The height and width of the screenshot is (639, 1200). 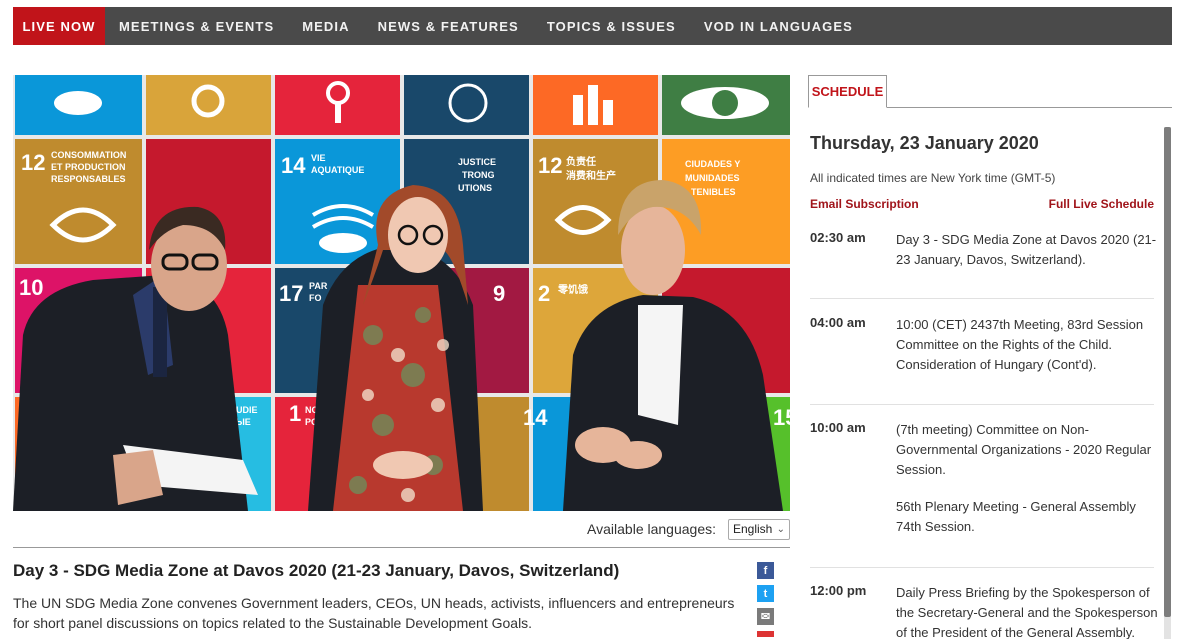 What do you see at coordinates (550, 165) in the screenshot?
I see `svg-text: 12` at bounding box center [550, 165].